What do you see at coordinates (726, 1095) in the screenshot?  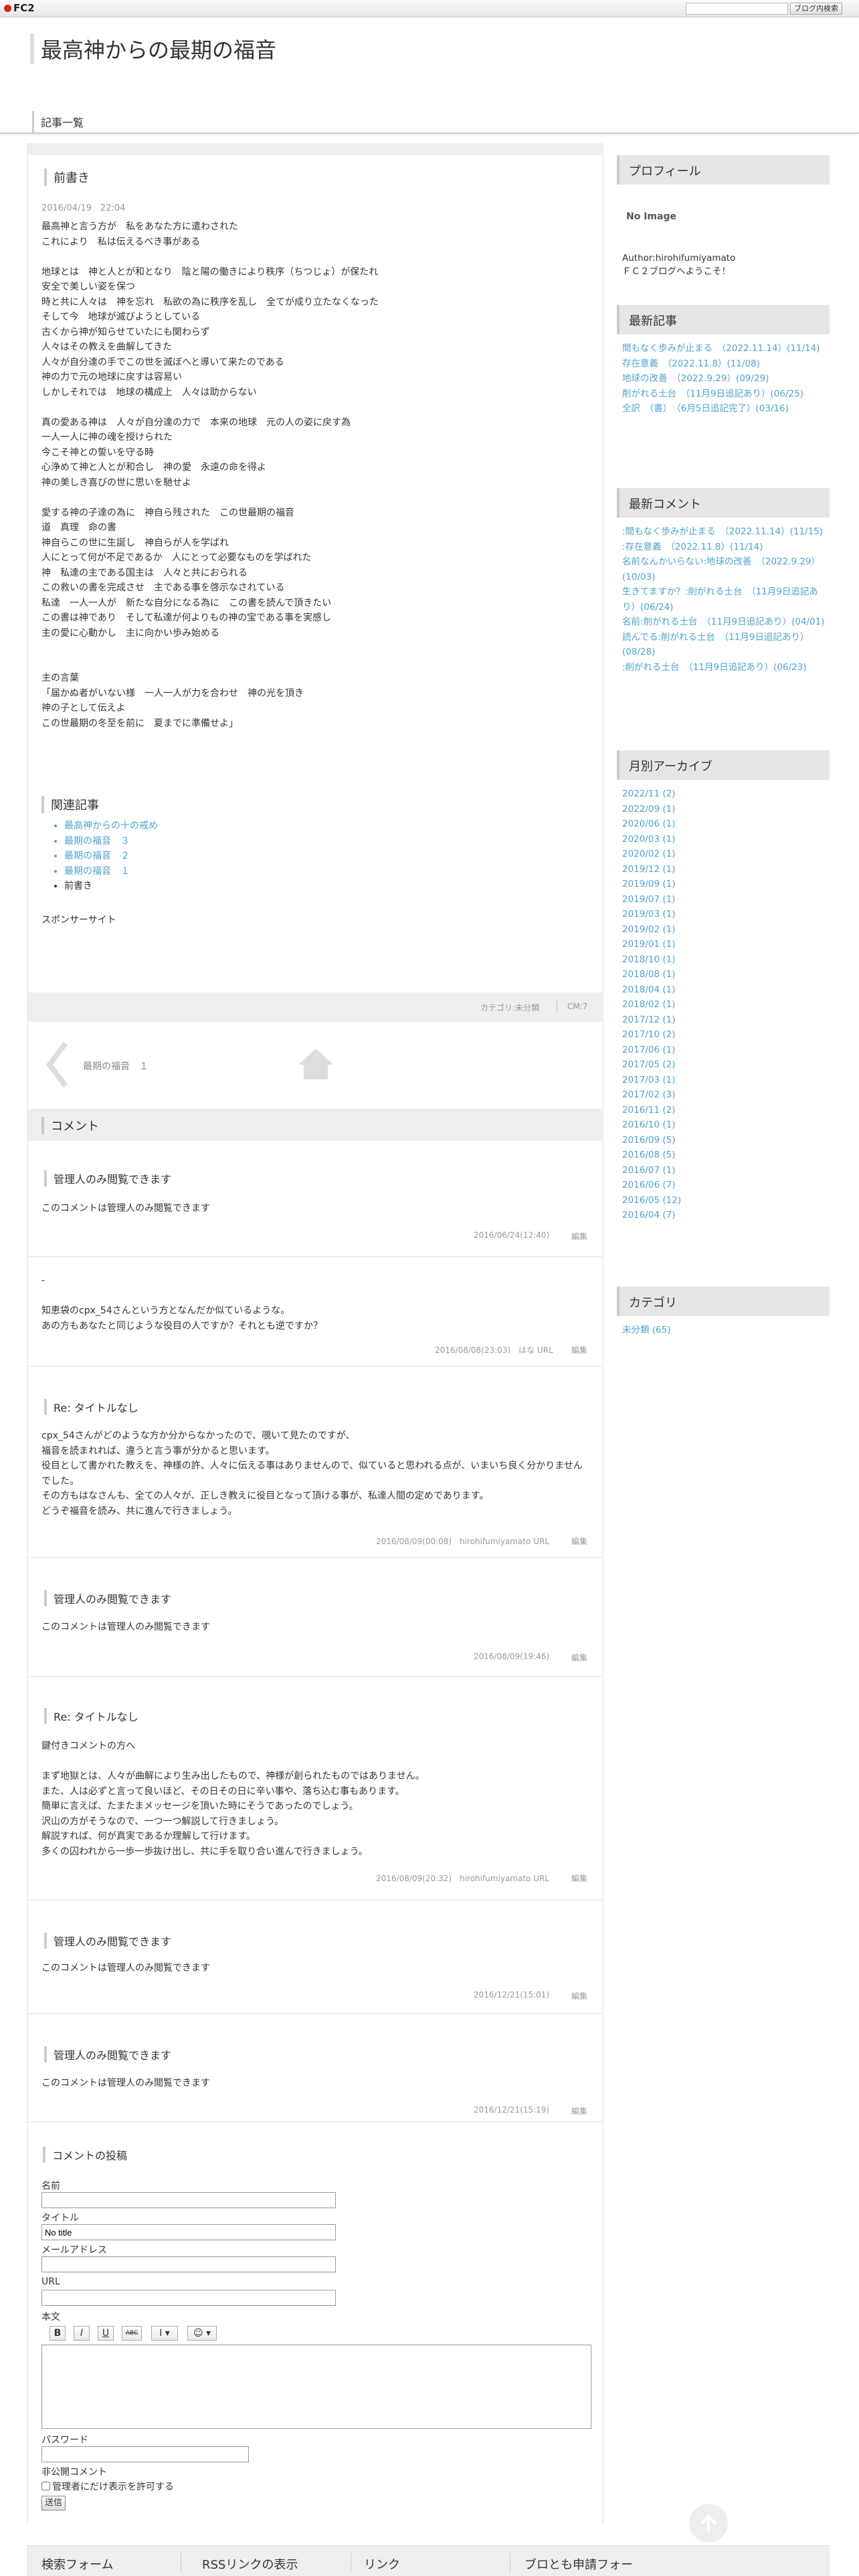 I see `archive-link: 2017/02 (3)` at bounding box center [726, 1095].